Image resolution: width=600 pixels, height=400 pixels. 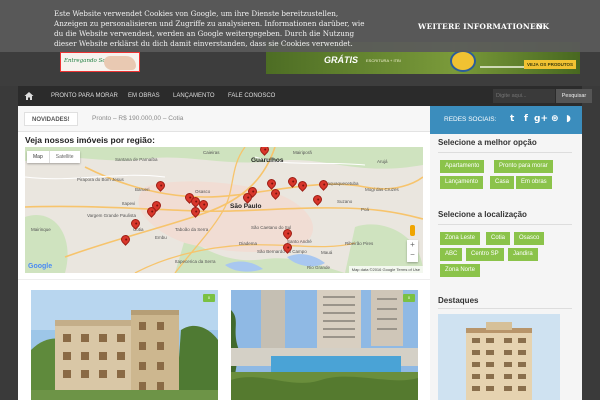 I want to click on hand-image, so click(x=120, y=63).